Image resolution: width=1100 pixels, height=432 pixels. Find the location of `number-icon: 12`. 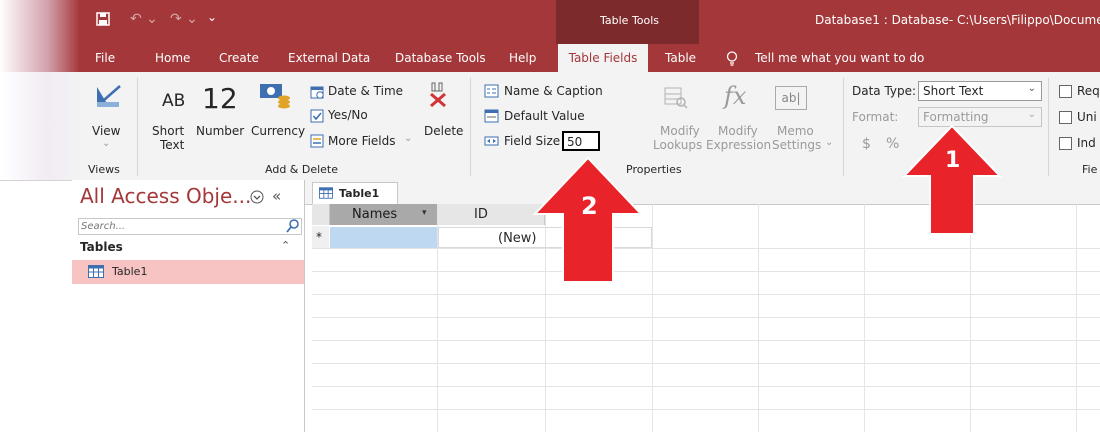

number-icon: 12 is located at coordinates (220, 98).